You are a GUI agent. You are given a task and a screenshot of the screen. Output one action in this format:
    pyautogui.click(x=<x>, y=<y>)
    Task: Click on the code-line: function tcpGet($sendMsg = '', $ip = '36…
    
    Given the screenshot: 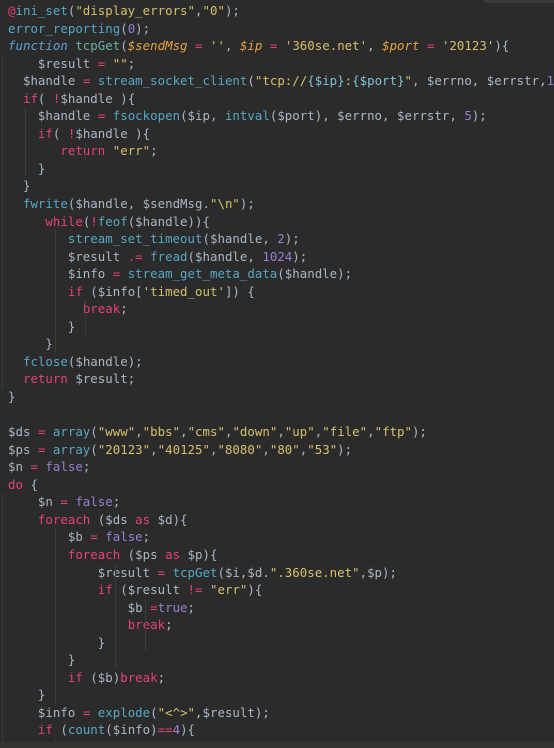 What is the action you would take?
    pyautogui.click(x=259, y=46)
    